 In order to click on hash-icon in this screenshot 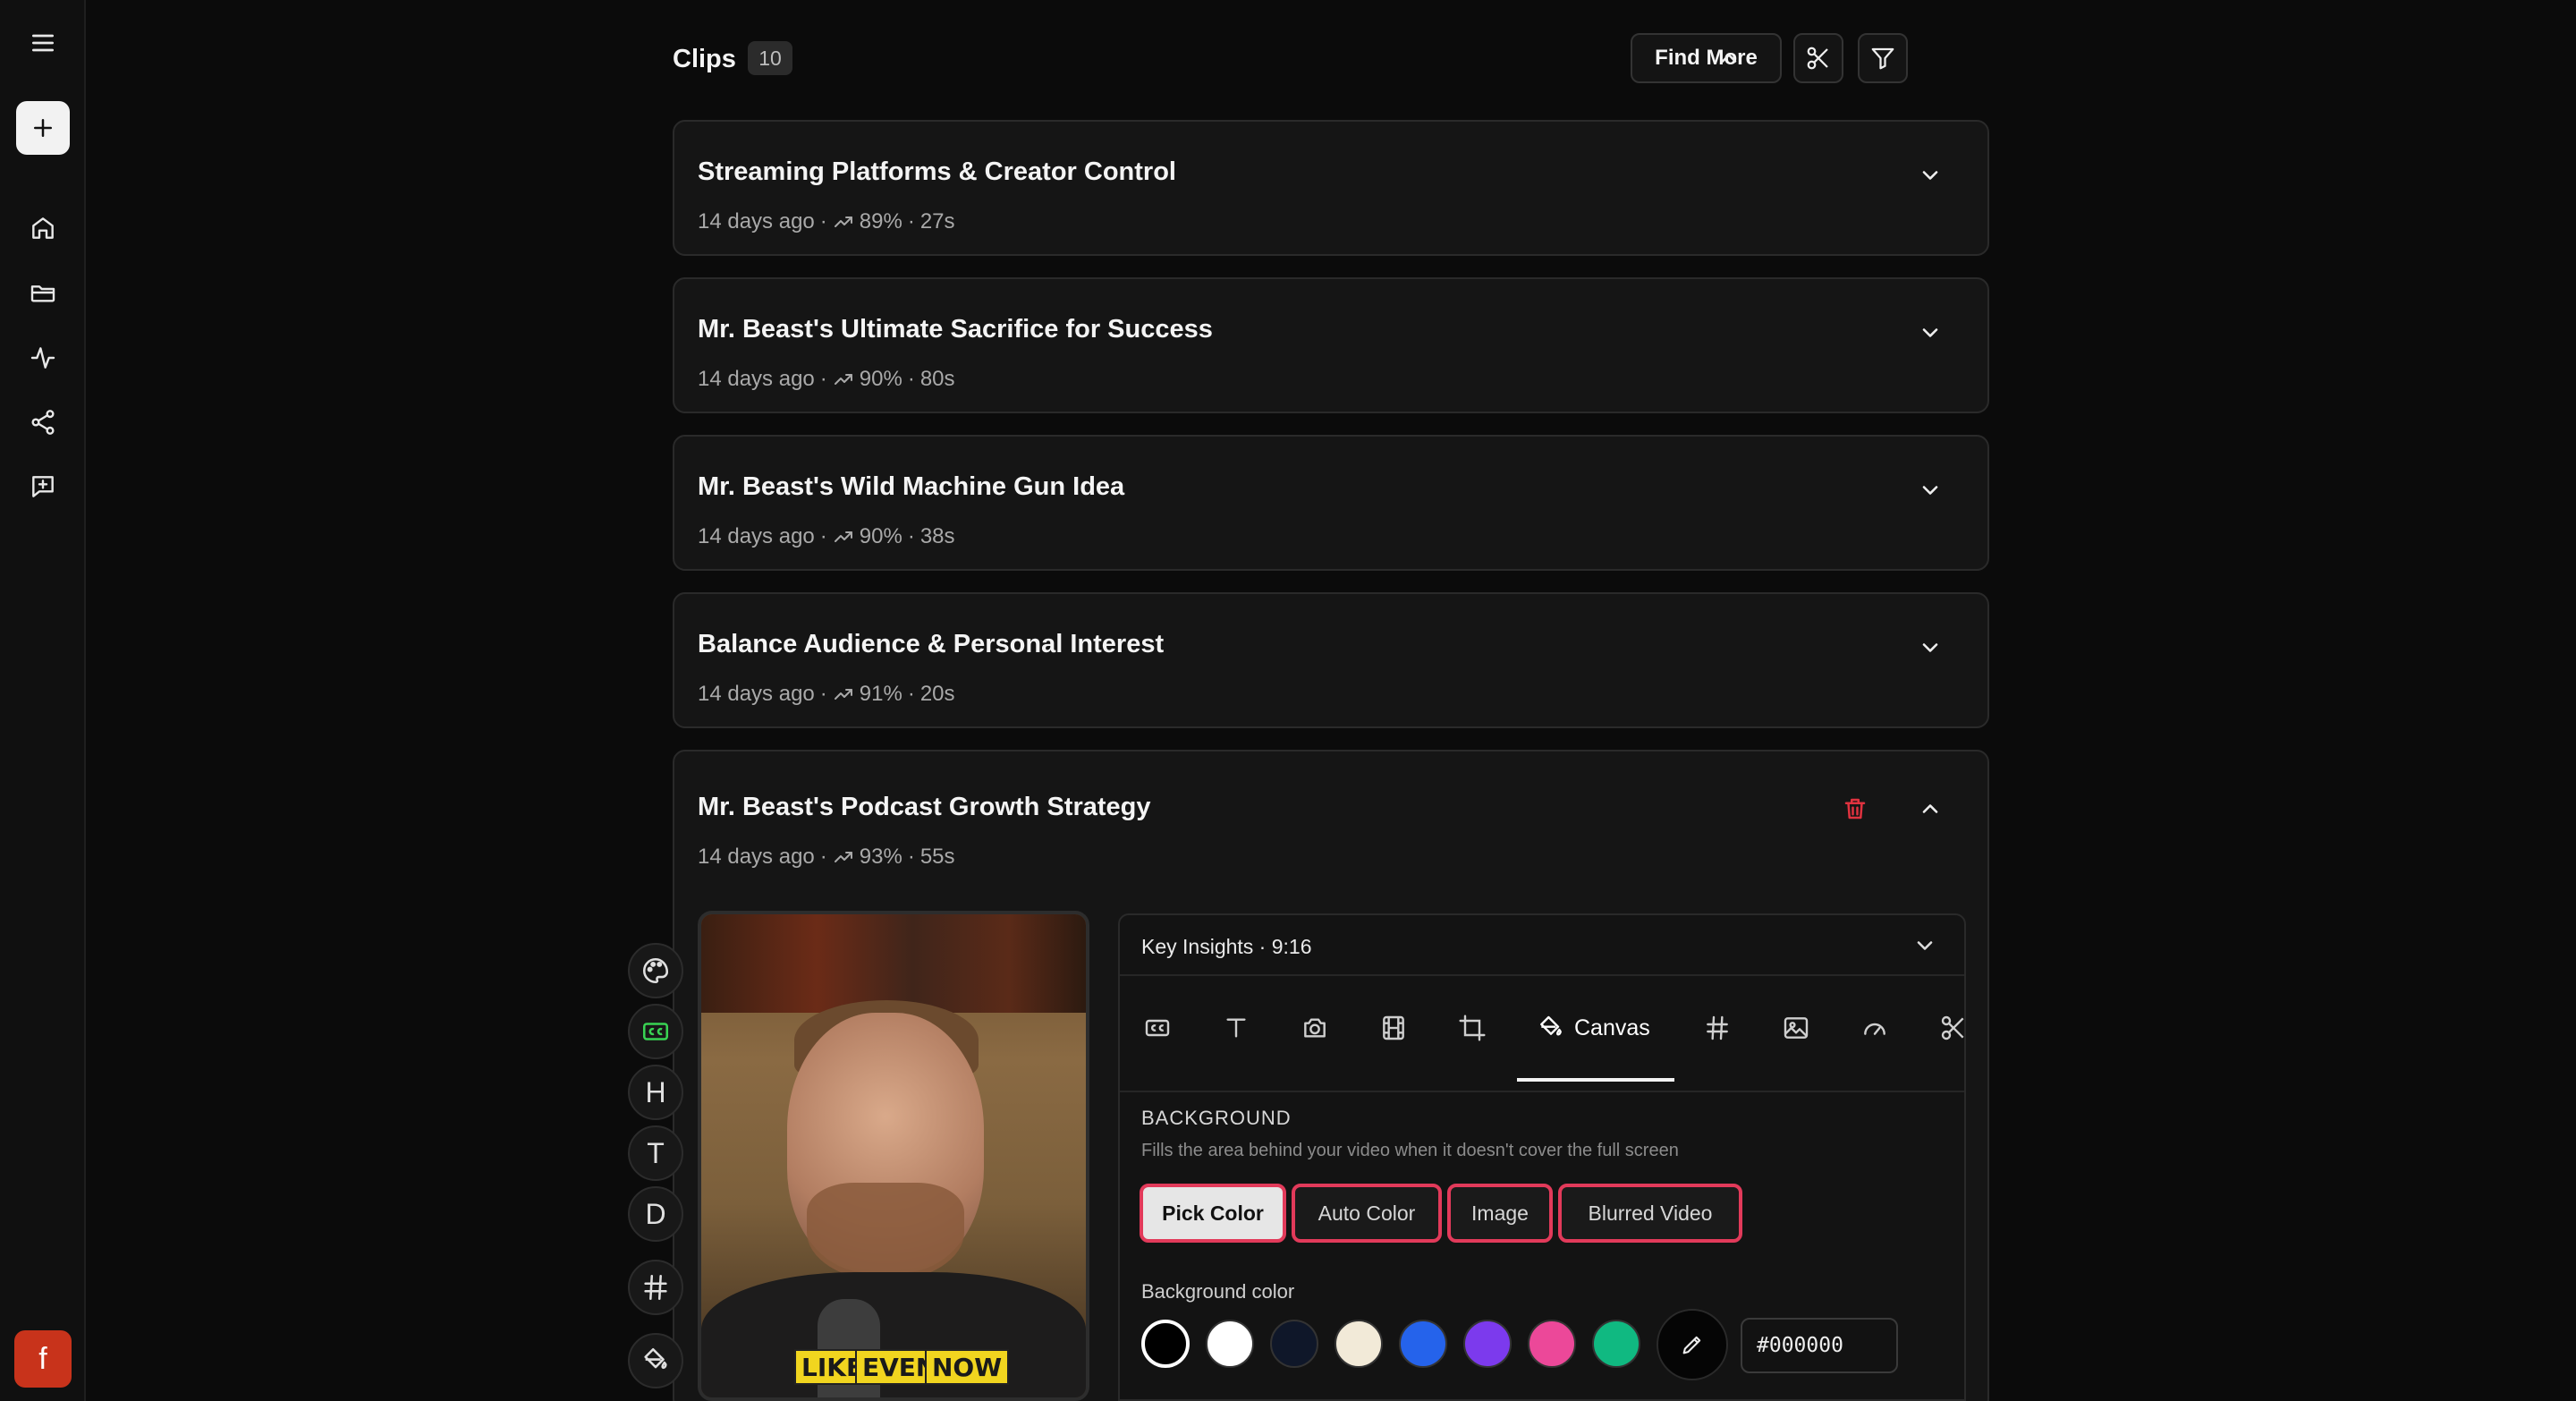, I will do `click(655, 1287)`.